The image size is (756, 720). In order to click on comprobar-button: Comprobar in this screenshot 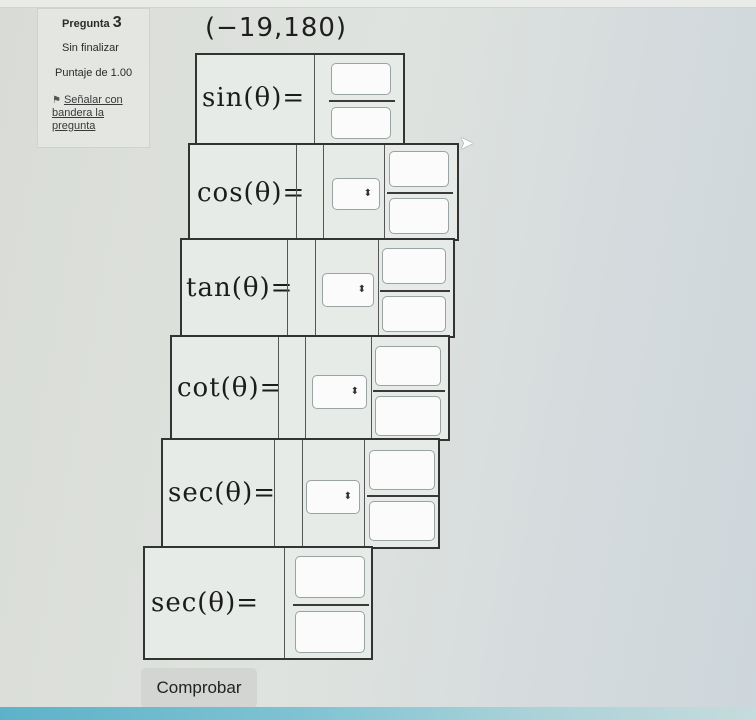, I will do `click(199, 688)`.